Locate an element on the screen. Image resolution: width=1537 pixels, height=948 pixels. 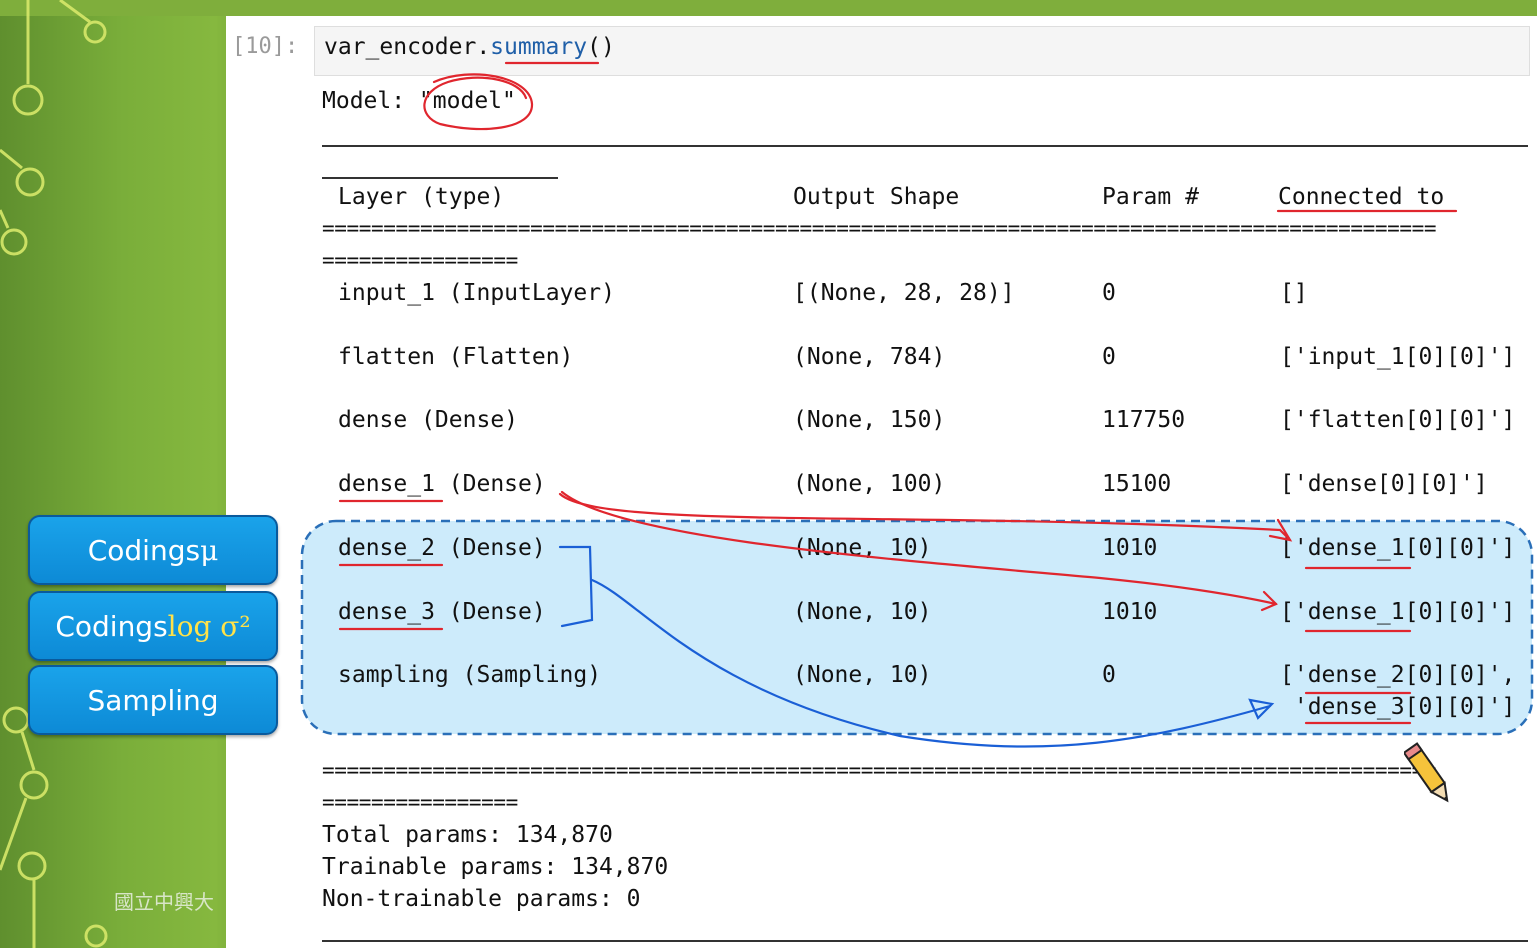
codings-logvar-button: Codings log σ² is located at coordinates (153, 626).